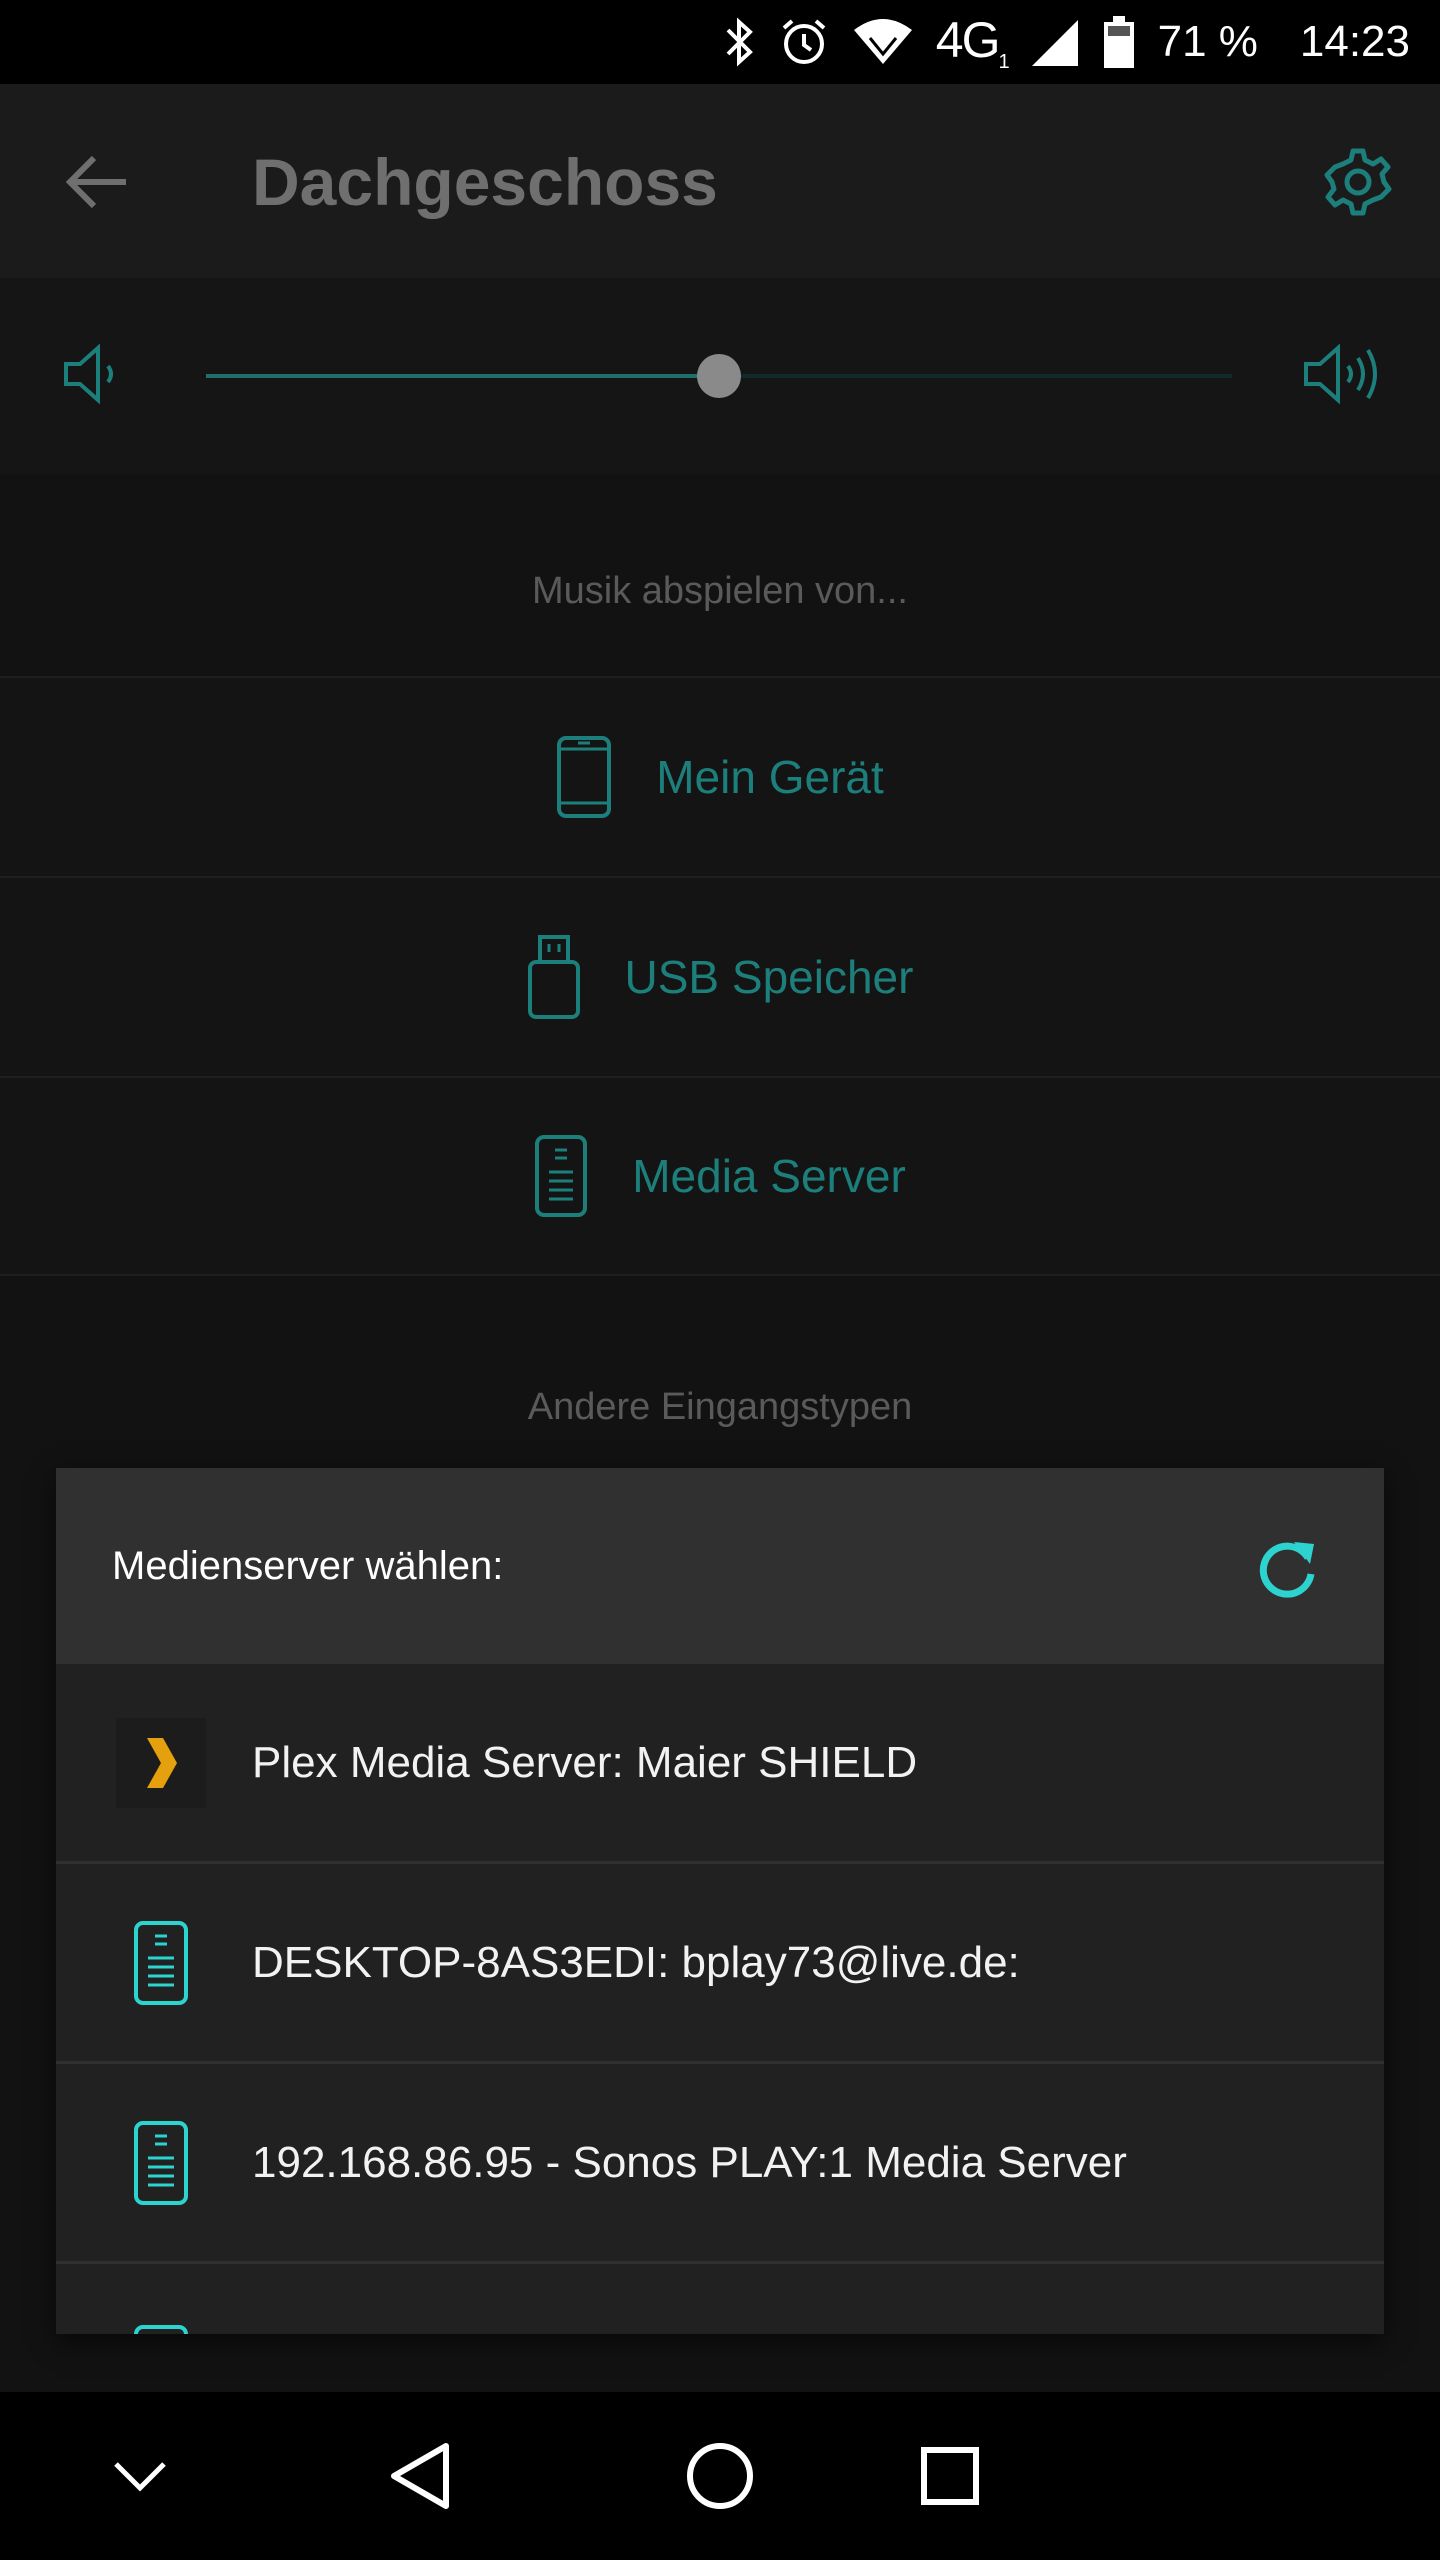  Describe the element at coordinates (720, 1566) in the screenshot. I see `dialog-header: Medienserver wählen:` at that location.